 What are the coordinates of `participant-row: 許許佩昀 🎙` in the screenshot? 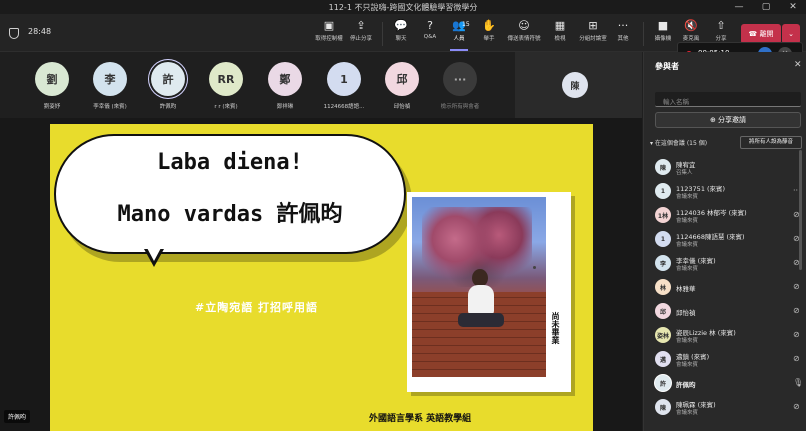 It's located at (725, 383).